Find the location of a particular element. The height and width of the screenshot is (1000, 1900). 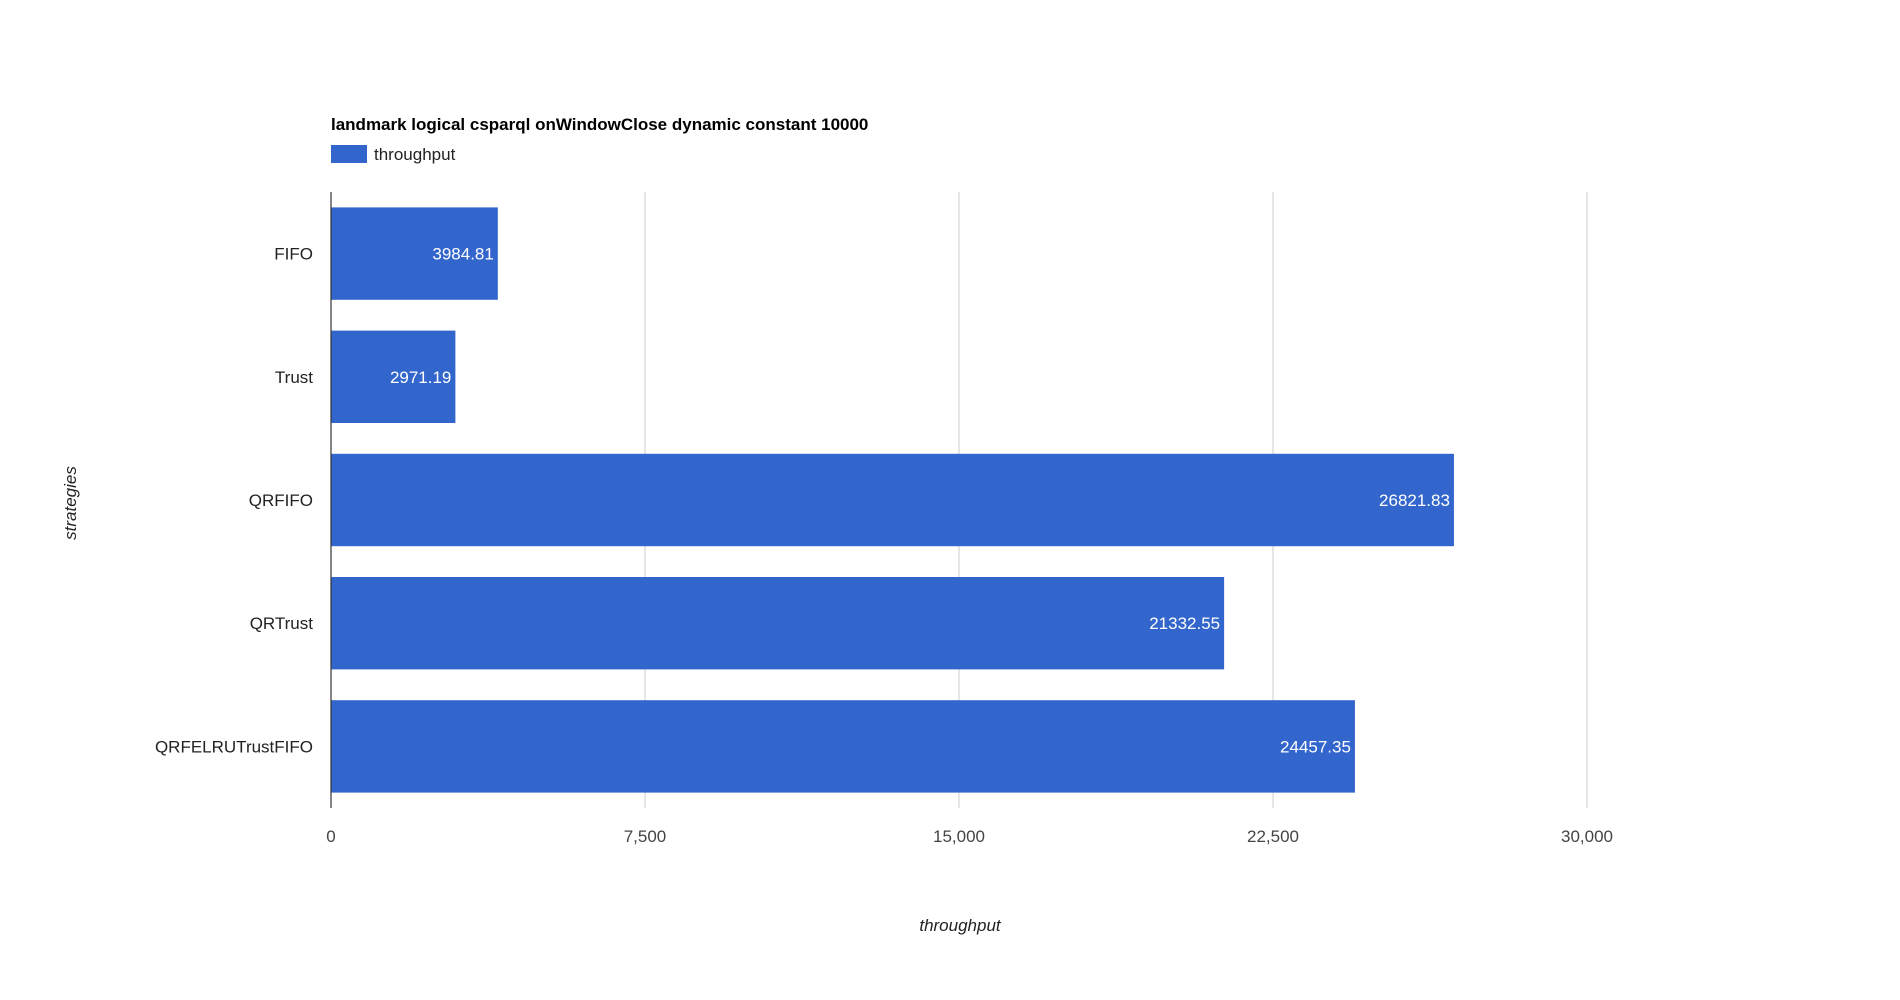

x-tick-label: 0 is located at coordinates (330, 836).